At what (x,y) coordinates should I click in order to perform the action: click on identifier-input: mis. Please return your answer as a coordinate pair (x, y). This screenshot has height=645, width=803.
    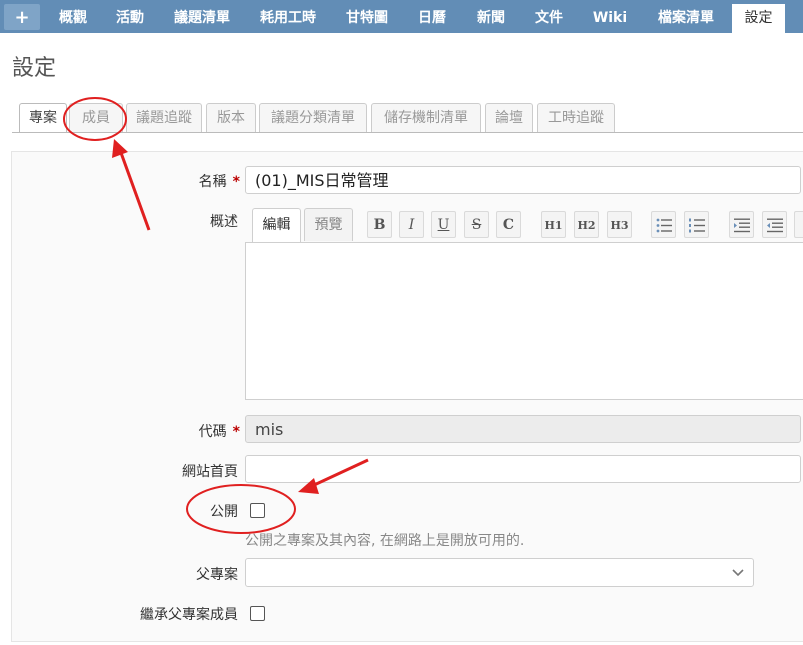
    Looking at the image, I should click on (523, 429).